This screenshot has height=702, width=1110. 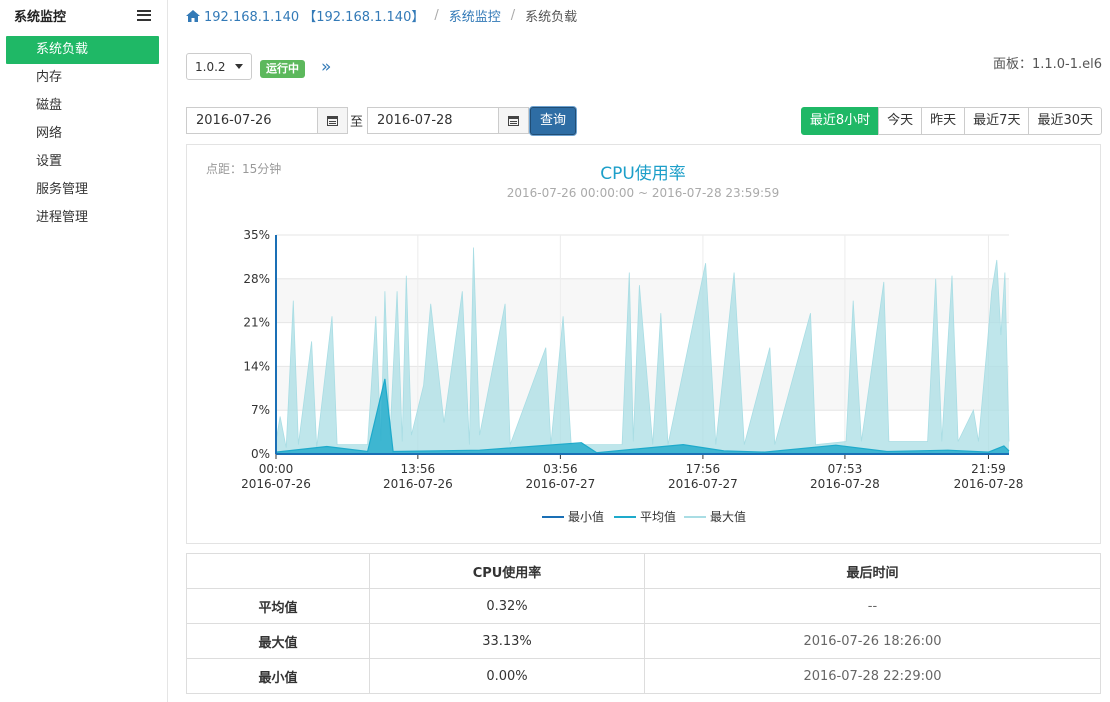 I want to click on y-tick-label: 0%, so click(x=260, y=454).